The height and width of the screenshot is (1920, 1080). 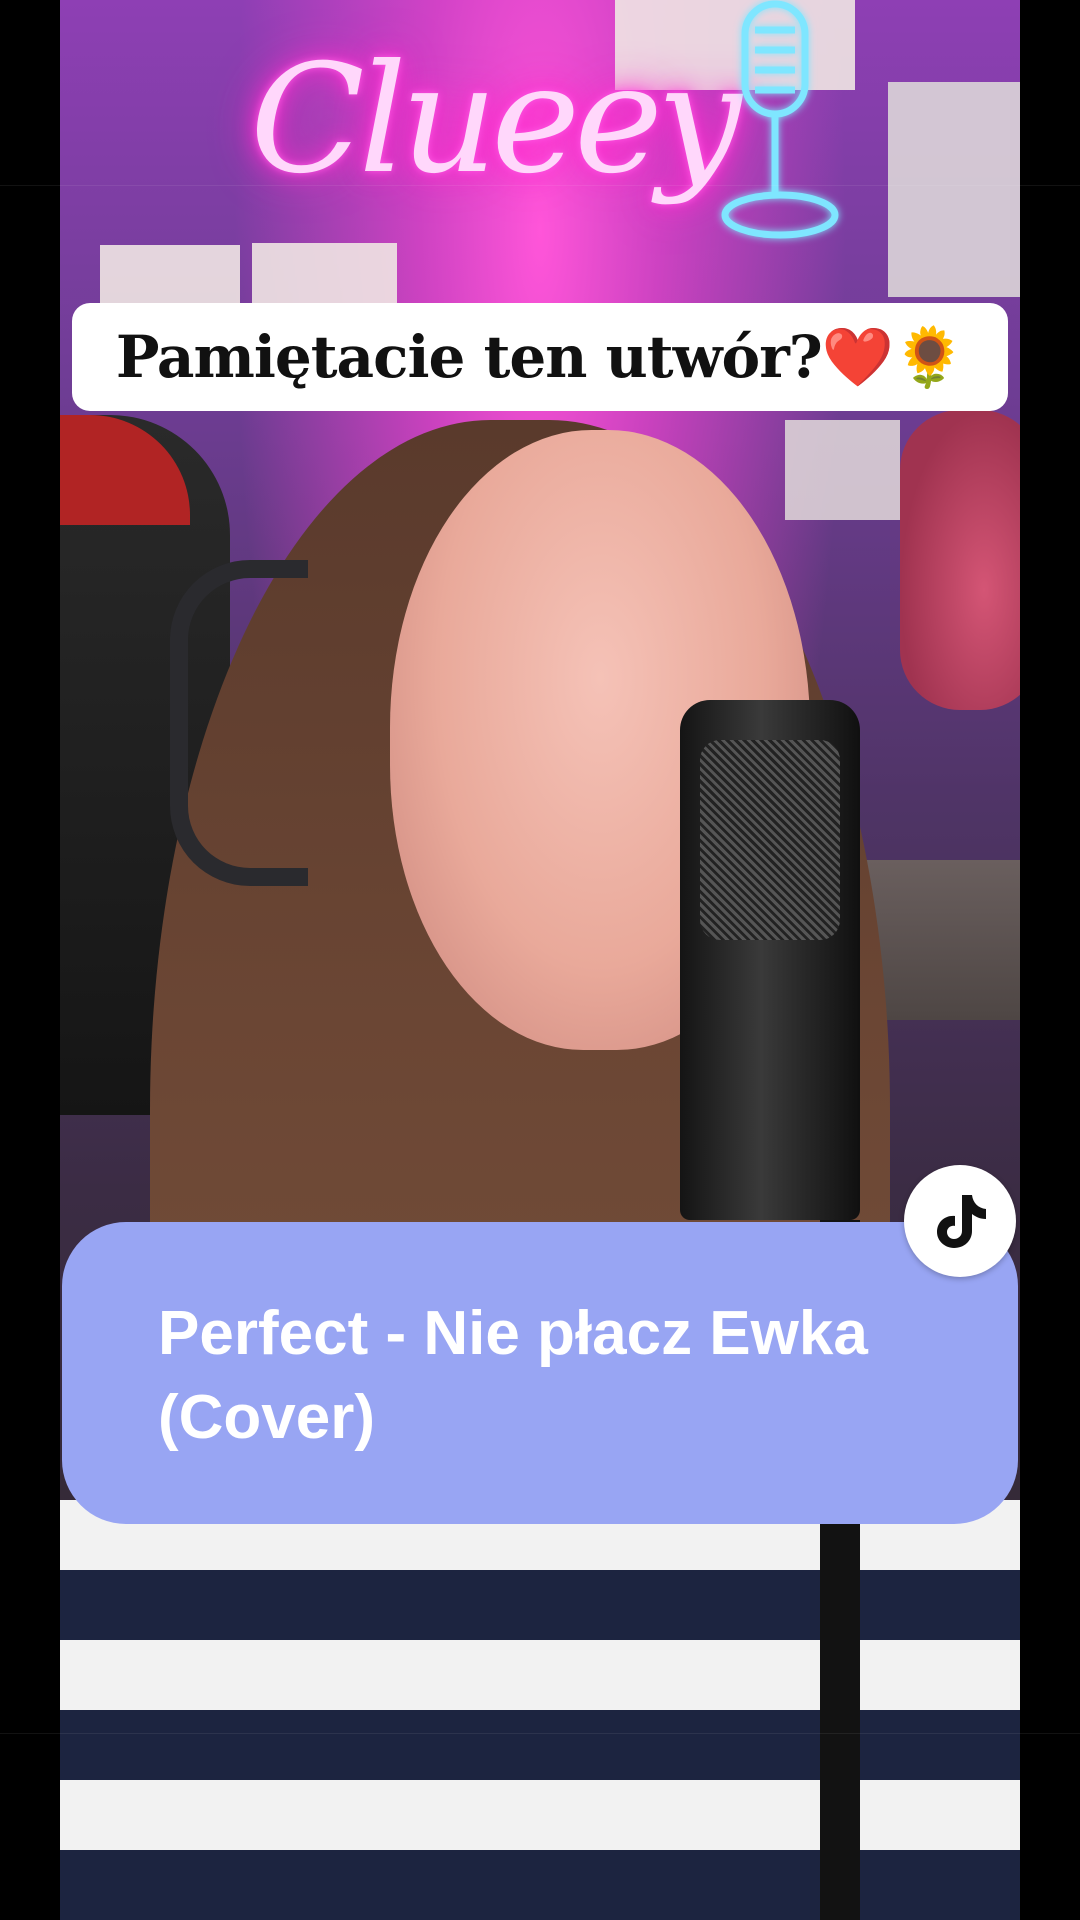 I want to click on tiktok-button, so click(x=960, y=1221).